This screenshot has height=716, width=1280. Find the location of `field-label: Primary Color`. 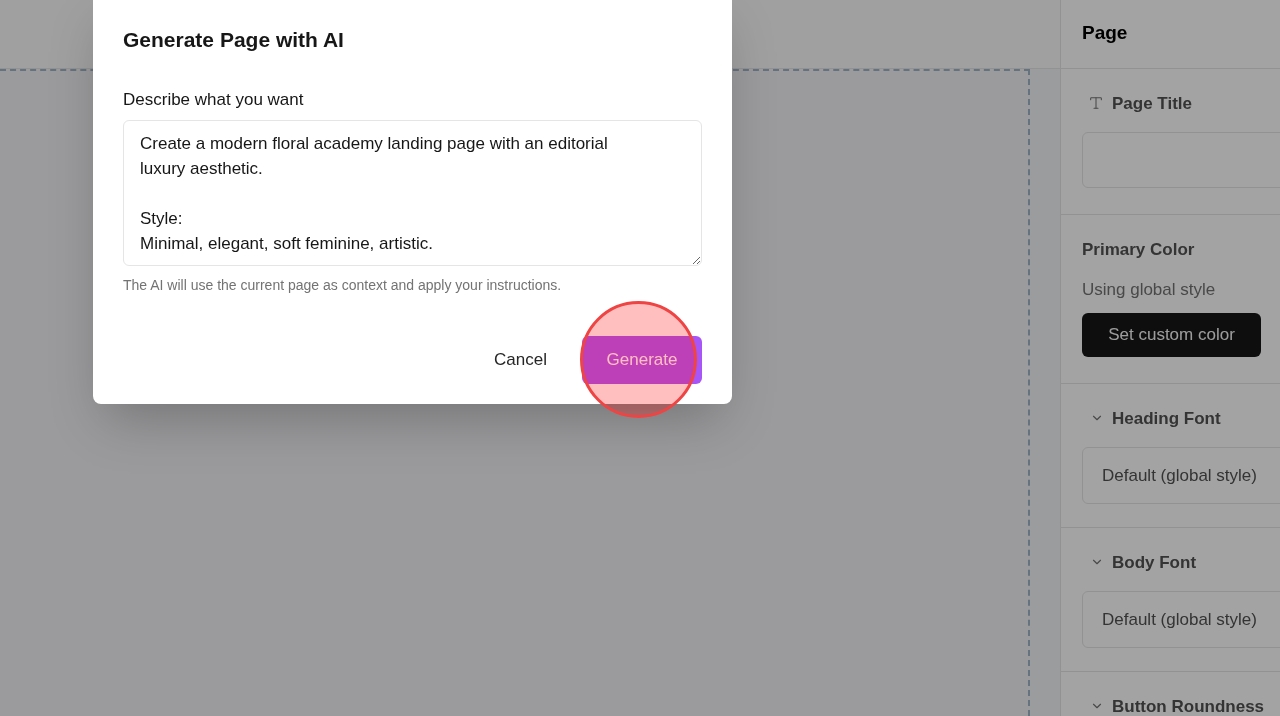

field-label: Primary Color is located at coordinates (1138, 249).